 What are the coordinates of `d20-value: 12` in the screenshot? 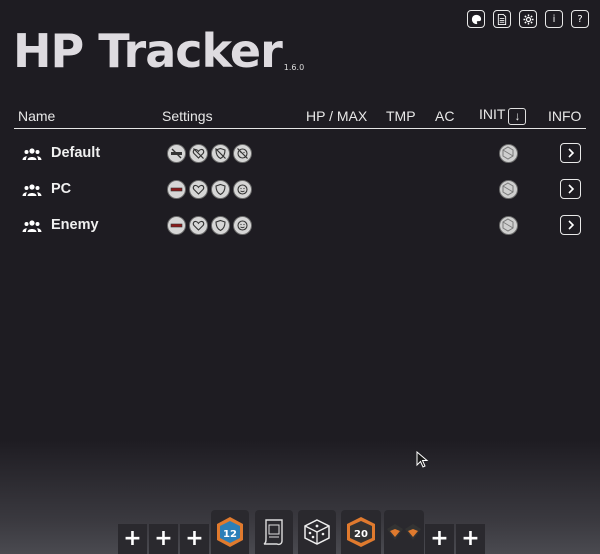 It's located at (230, 534).